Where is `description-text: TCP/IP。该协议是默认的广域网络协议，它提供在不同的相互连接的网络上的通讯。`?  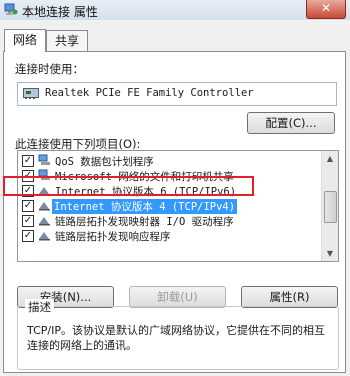
description-text: TCP/IP。该协议是默认的广域网络协议，它提供在不同的相互连接的网络上的通讯。 is located at coordinates (176, 338).